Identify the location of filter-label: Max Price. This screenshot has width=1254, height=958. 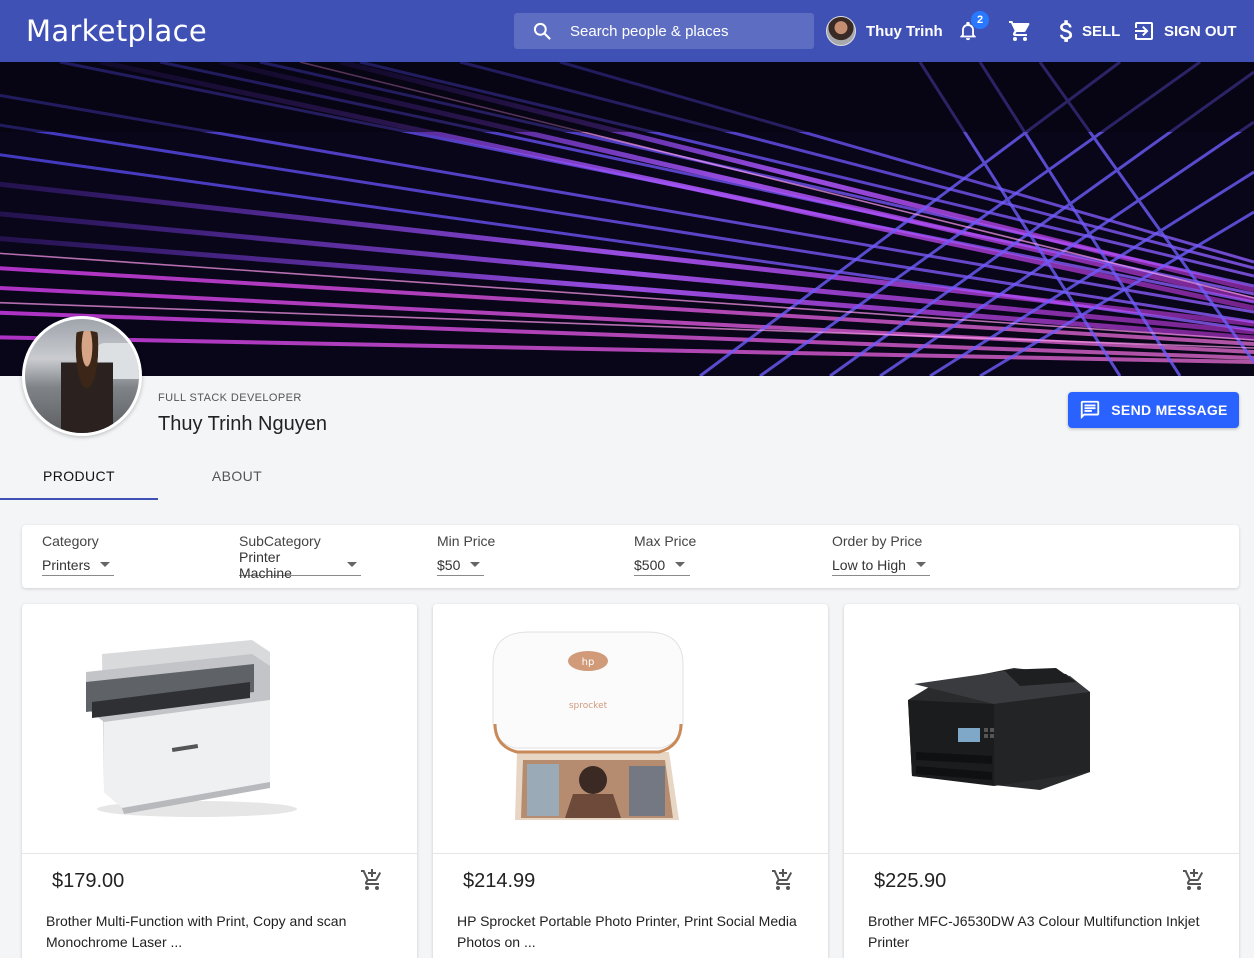
(665, 541).